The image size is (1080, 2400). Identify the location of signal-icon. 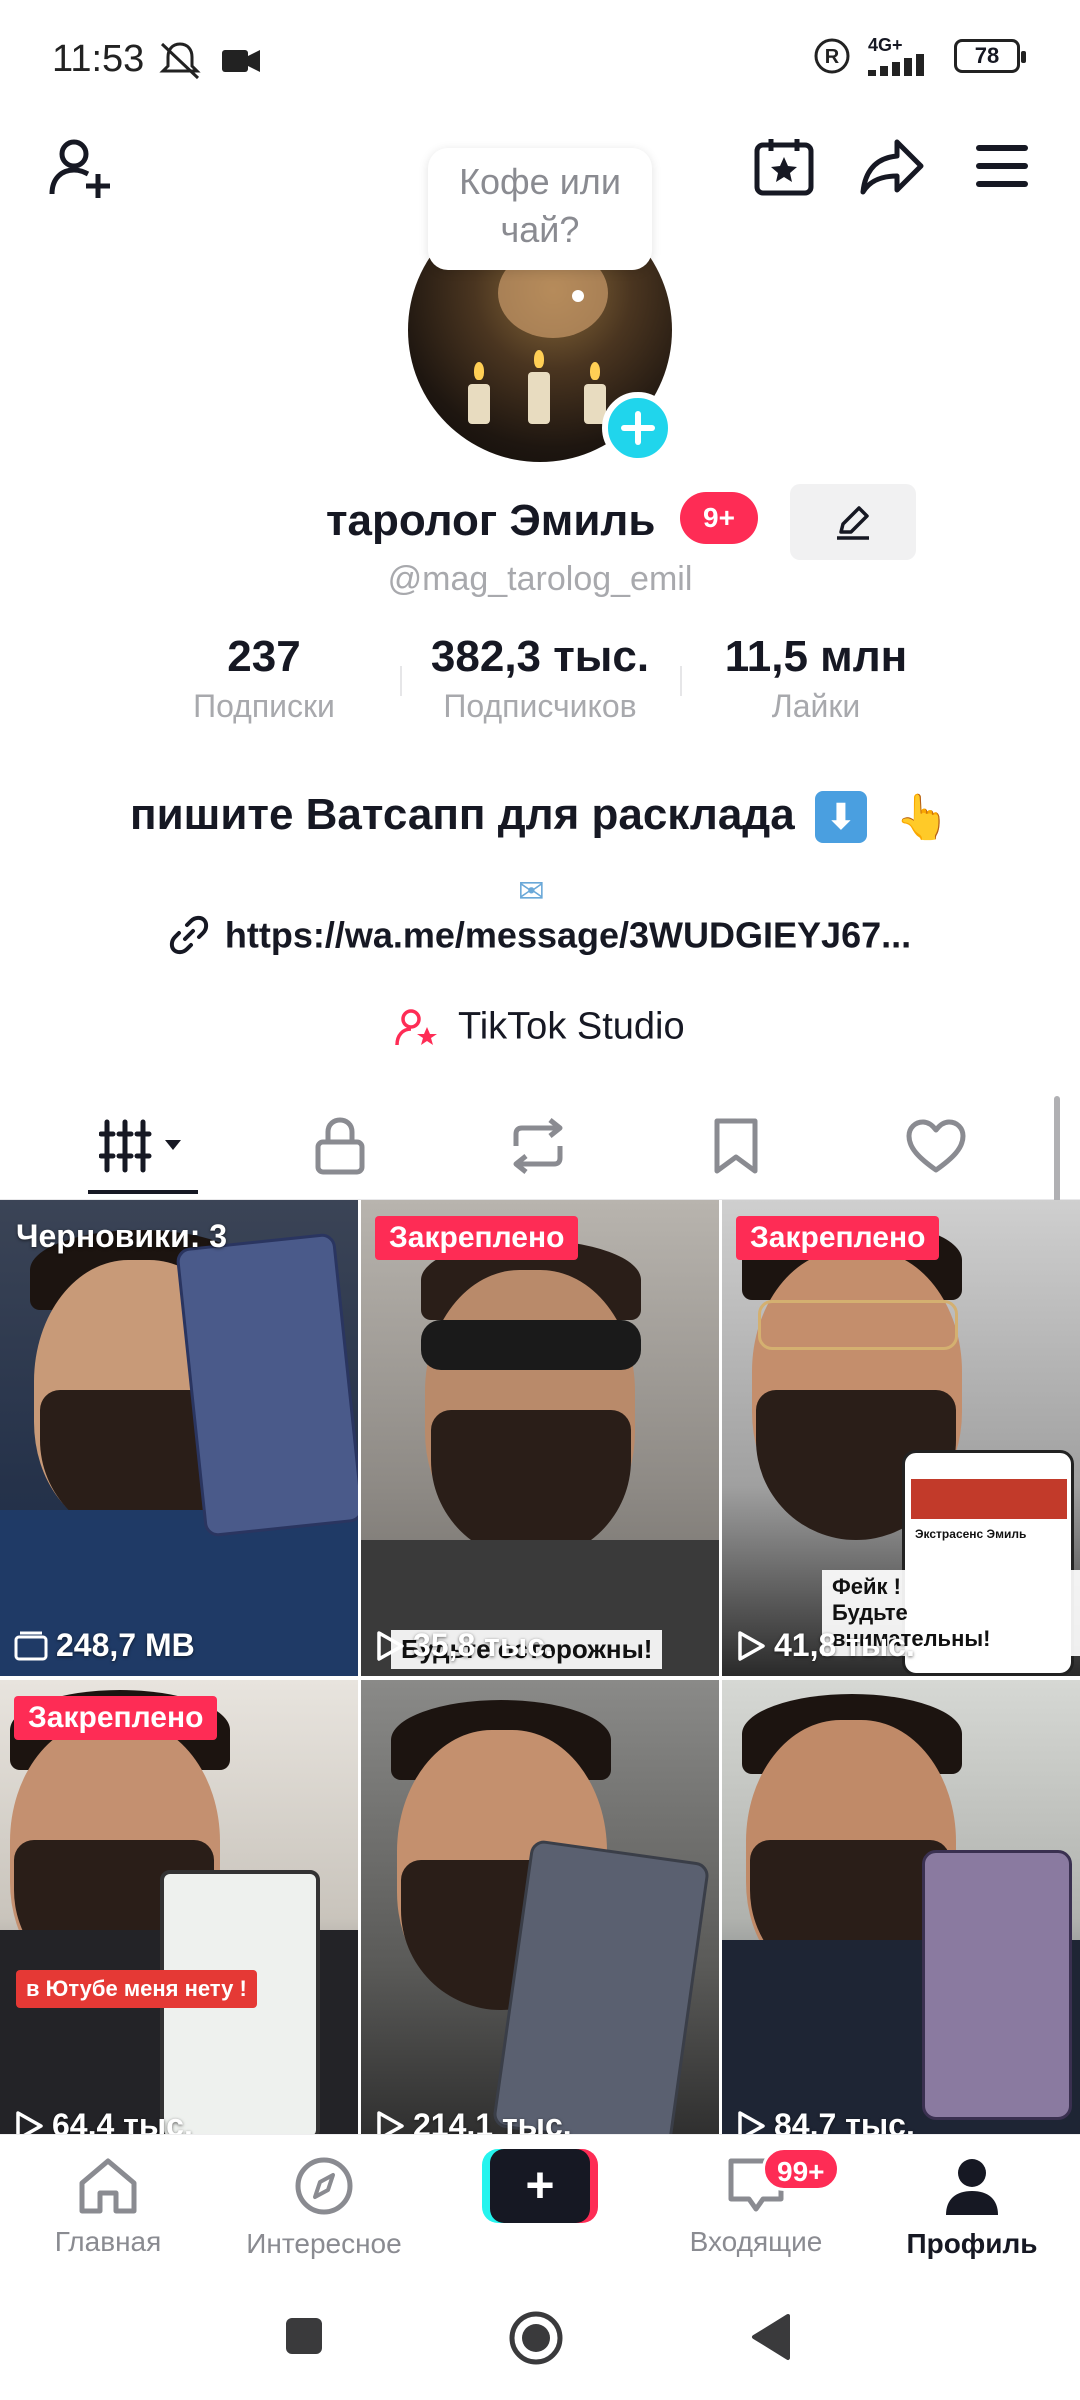
(896, 65).